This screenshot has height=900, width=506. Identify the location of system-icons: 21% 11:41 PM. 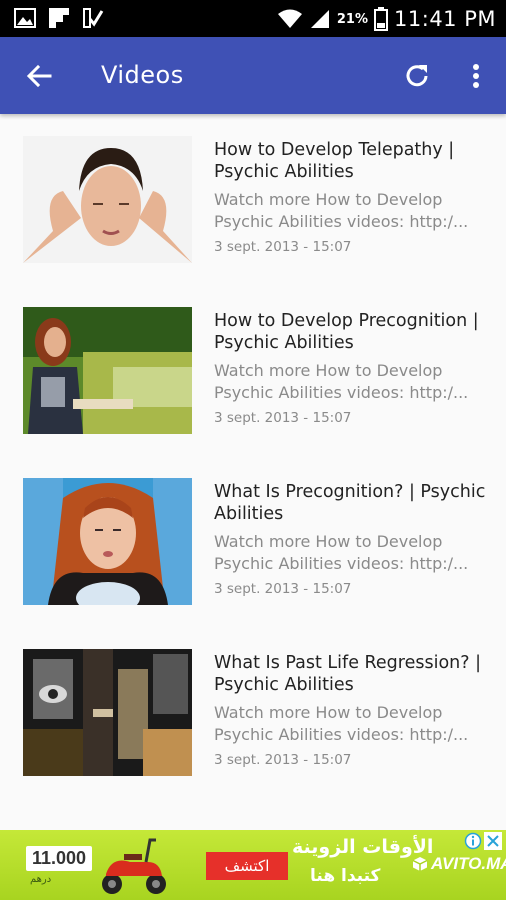
(386, 19).